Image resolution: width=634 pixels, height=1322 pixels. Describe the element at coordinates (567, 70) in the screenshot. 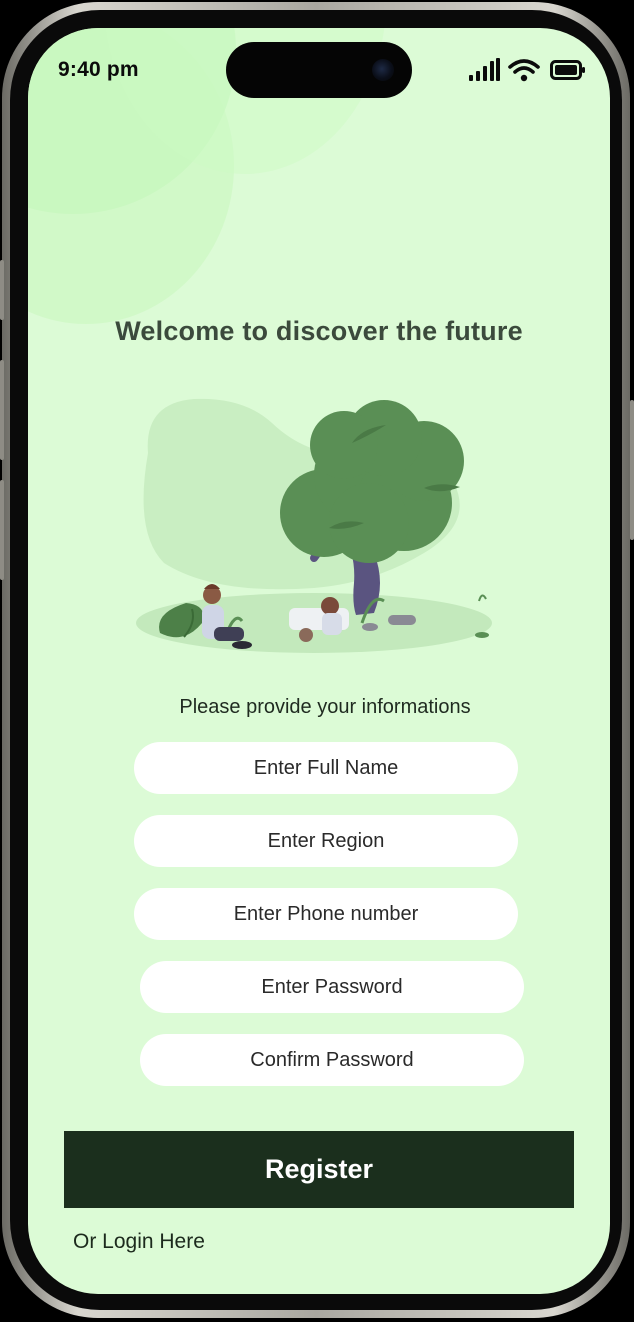

I see `battery-icon` at that location.